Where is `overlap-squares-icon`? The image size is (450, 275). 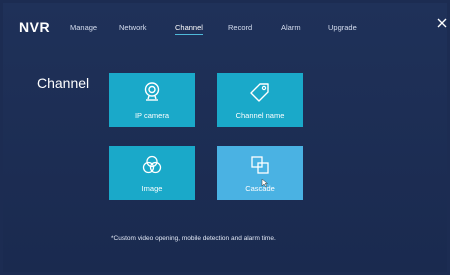
overlap-squares-icon is located at coordinates (260, 165).